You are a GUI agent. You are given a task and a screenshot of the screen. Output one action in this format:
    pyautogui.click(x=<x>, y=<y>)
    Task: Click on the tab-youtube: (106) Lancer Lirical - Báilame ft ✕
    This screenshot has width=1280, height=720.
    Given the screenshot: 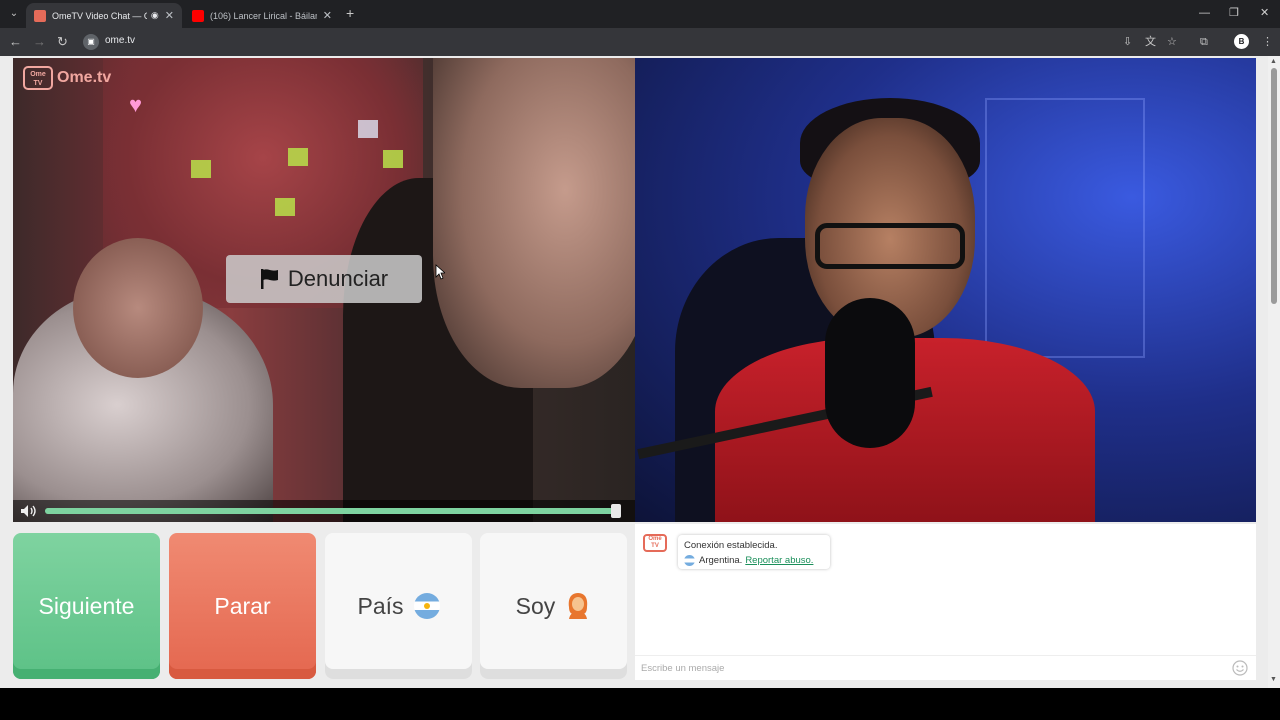 What is the action you would take?
    pyautogui.click(x=262, y=15)
    